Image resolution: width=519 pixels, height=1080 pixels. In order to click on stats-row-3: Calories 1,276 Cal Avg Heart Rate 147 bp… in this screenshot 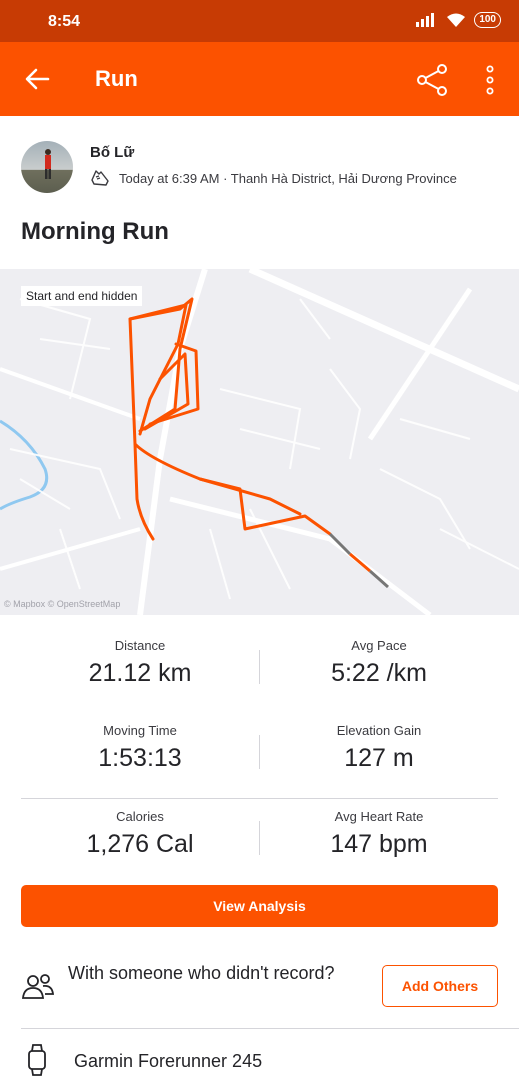, I will do `click(259, 841)`.